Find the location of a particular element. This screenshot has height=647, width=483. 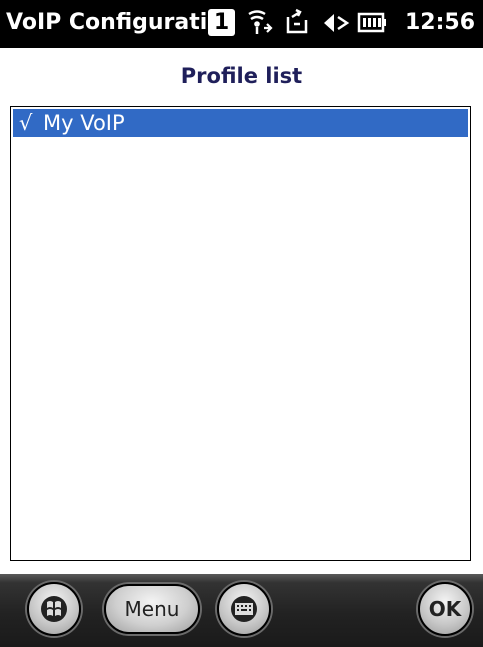

profile-name: My VoIP is located at coordinates (84, 123).